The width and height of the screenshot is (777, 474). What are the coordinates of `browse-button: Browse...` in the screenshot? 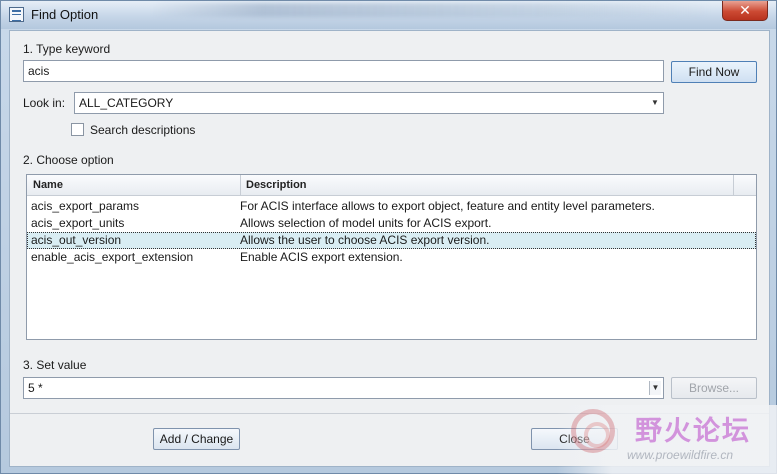 It's located at (714, 388).